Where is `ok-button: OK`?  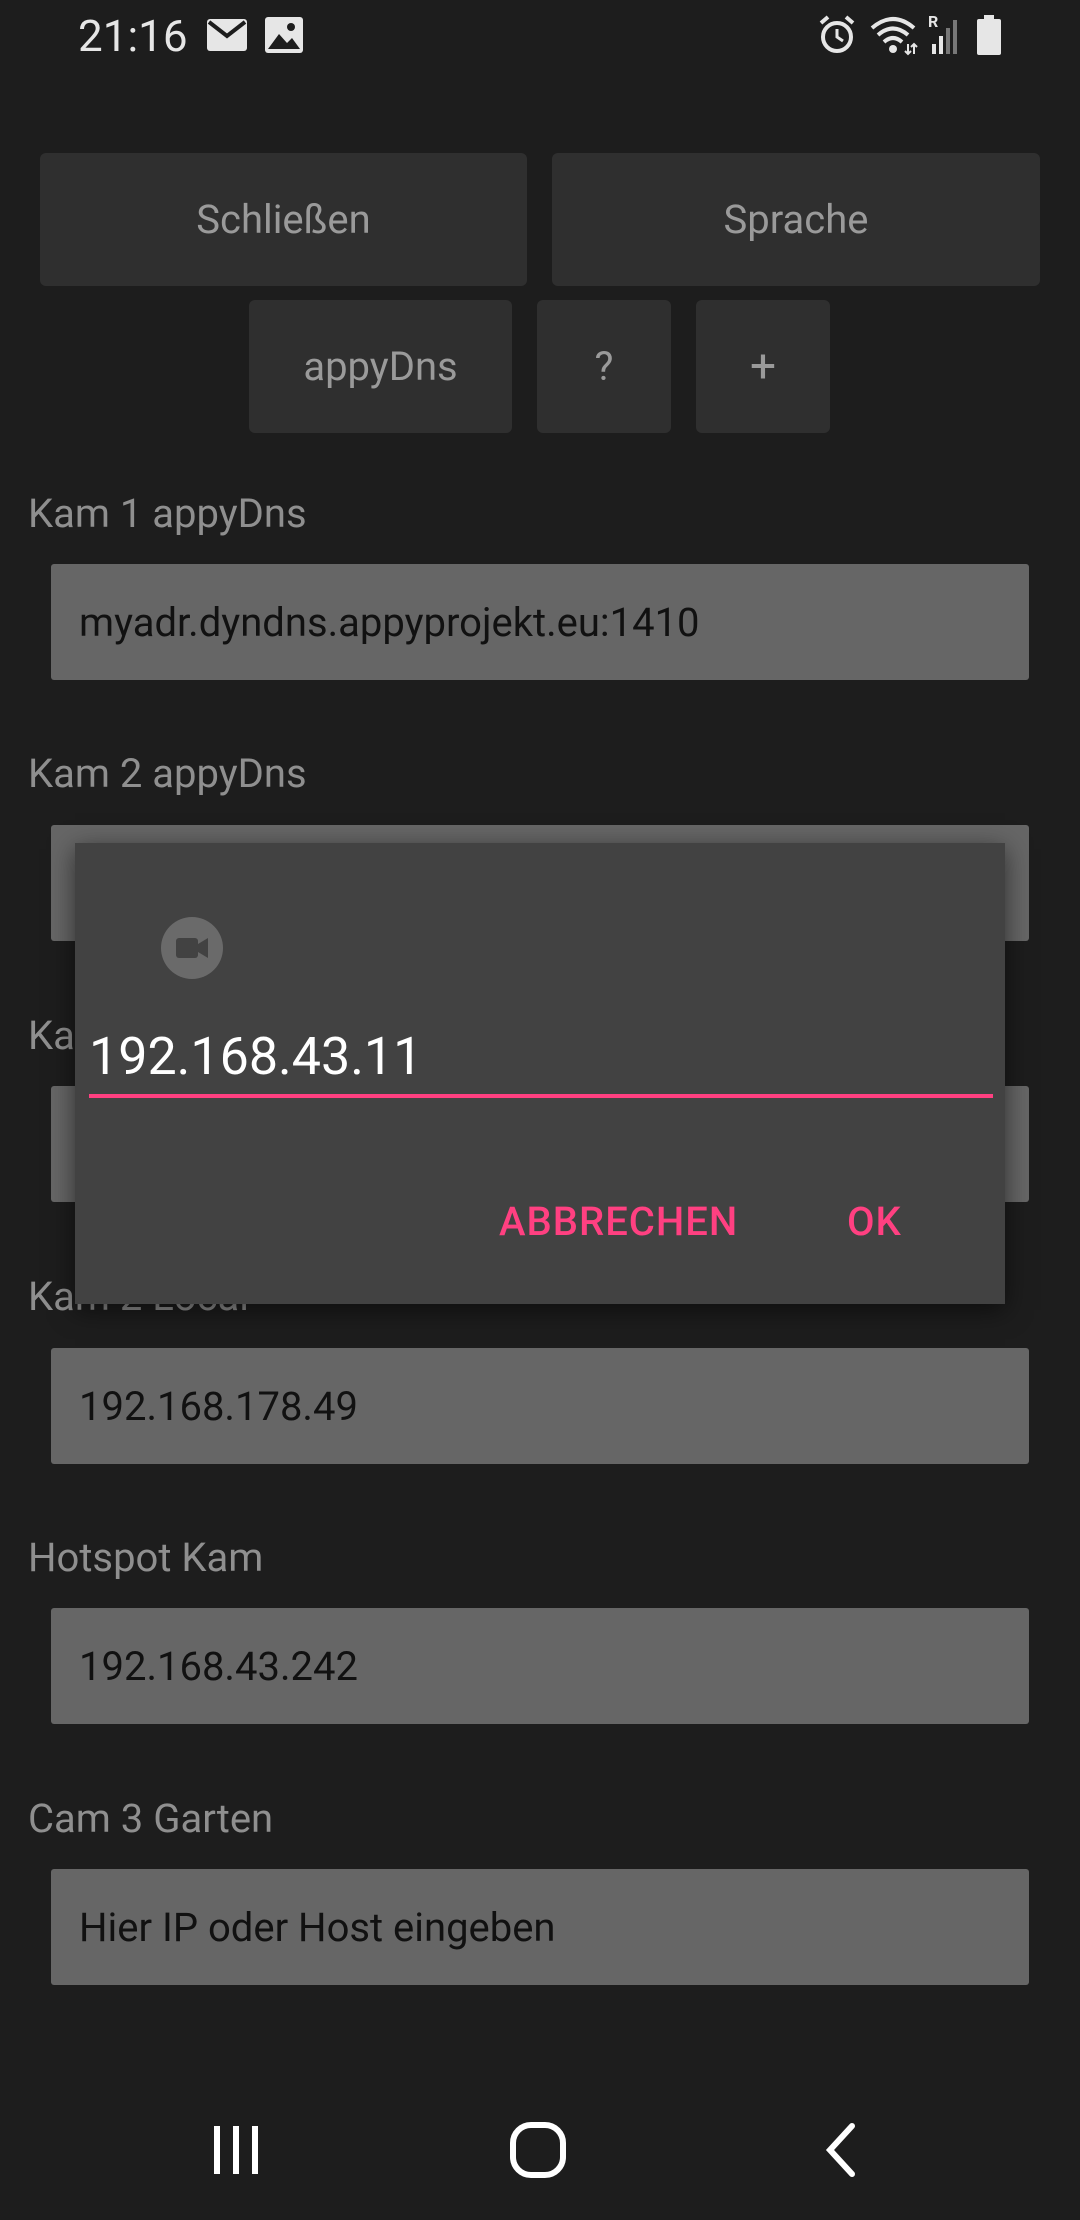
ok-button: OK is located at coordinates (874, 1221).